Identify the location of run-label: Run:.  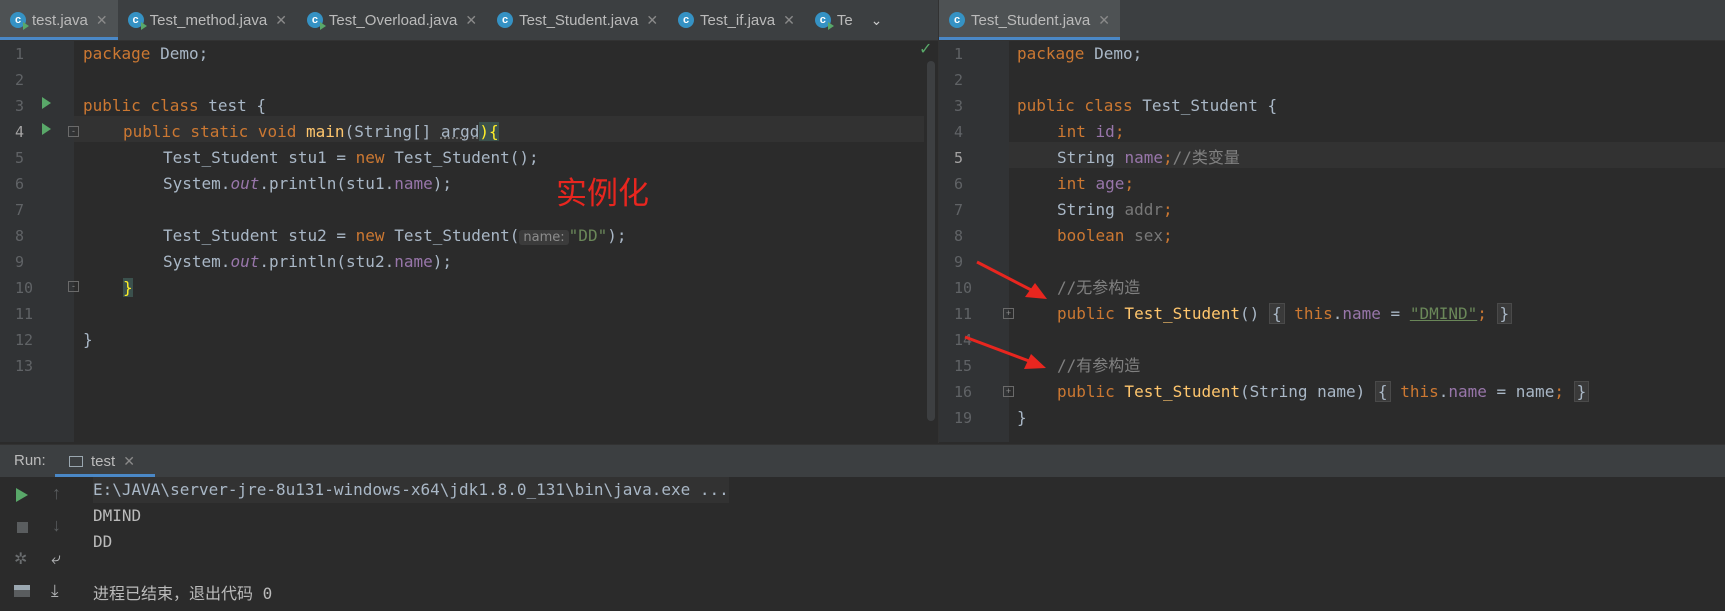
(30, 460).